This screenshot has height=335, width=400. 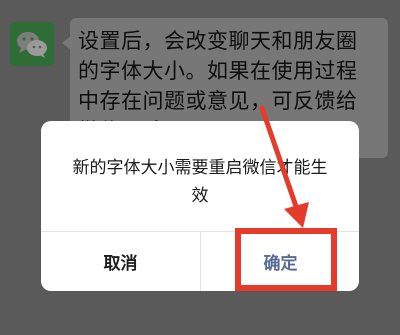 I want to click on wechat-avatar-icon, so click(x=32, y=44).